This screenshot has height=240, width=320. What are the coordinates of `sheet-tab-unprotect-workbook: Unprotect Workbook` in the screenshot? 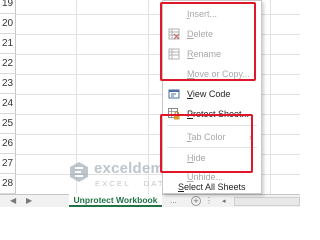 It's located at (115, 200).